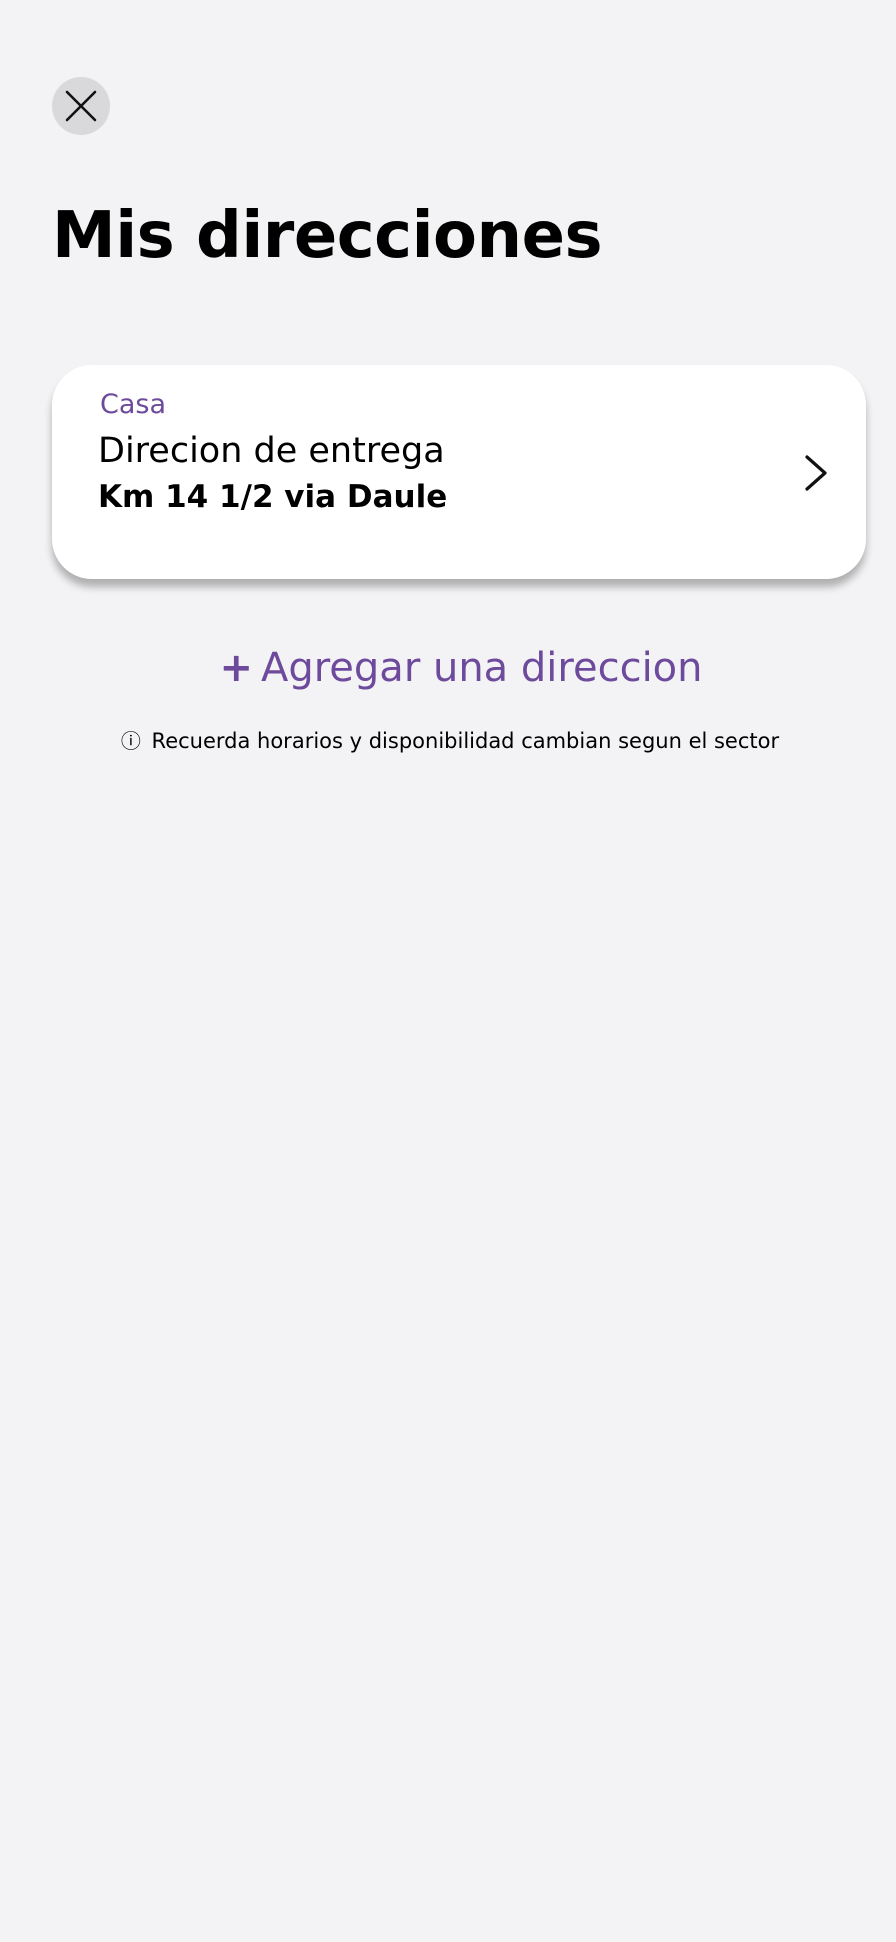 This screenshot has height=1942, width=896. Describe the element at coordinates (130, 741) in the screenshot. I see `info-icon: ⓘ` at that location.